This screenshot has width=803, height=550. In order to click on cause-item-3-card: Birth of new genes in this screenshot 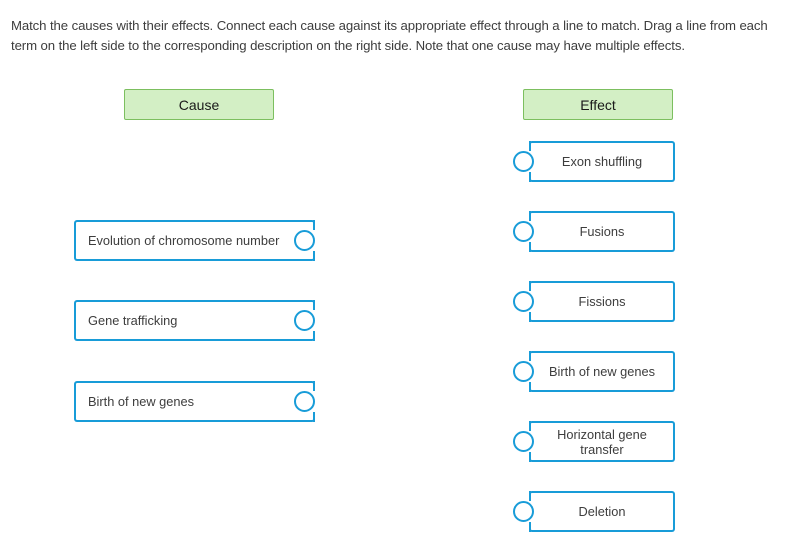, I will do `click(194, 401)`.